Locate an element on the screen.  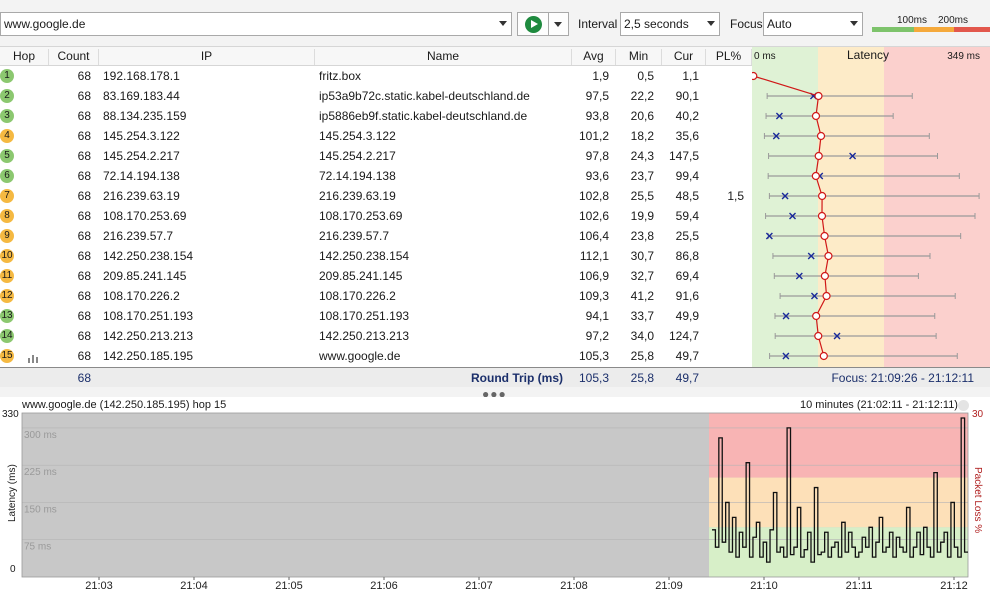
cell-min: 0,5 is located at coordinates (645, 76).